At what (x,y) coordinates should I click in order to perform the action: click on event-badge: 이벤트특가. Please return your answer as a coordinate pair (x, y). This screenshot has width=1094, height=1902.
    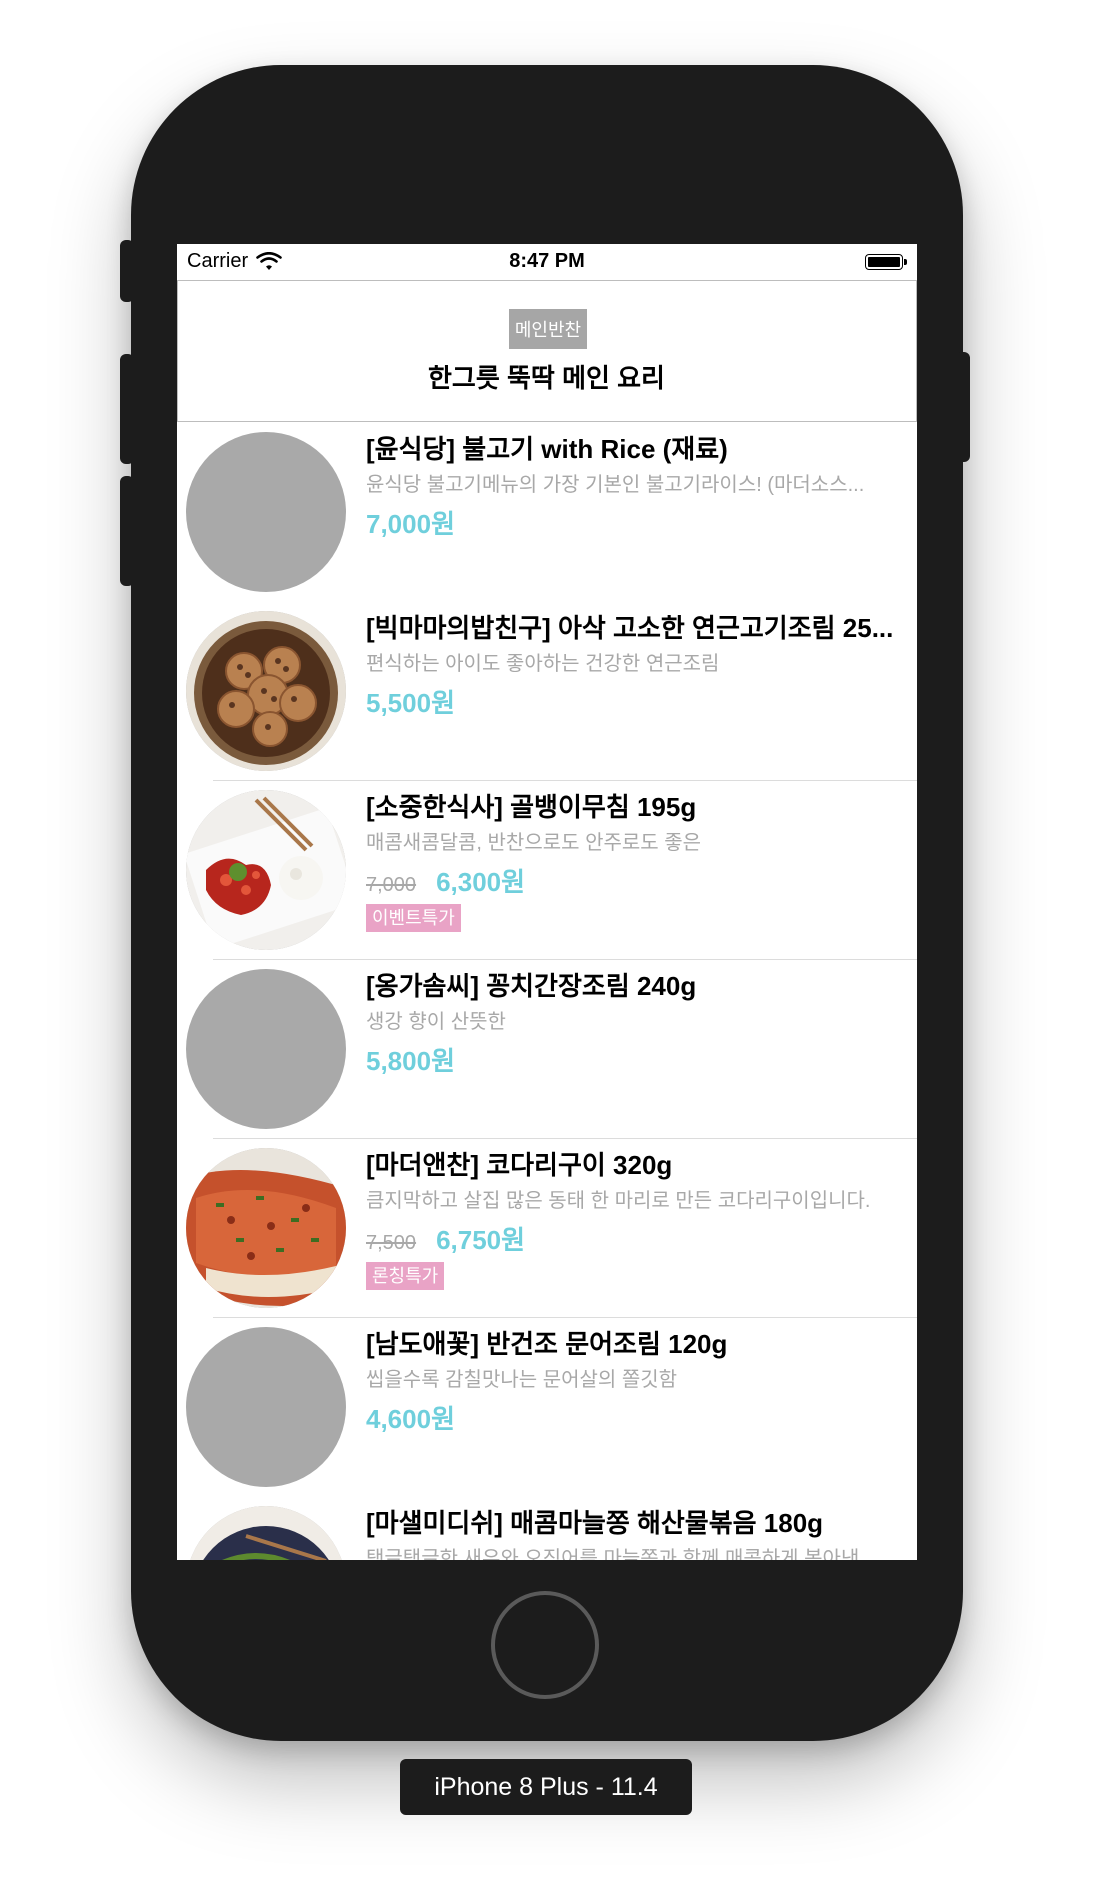
    Looking at the image, I should click on (413, 918).